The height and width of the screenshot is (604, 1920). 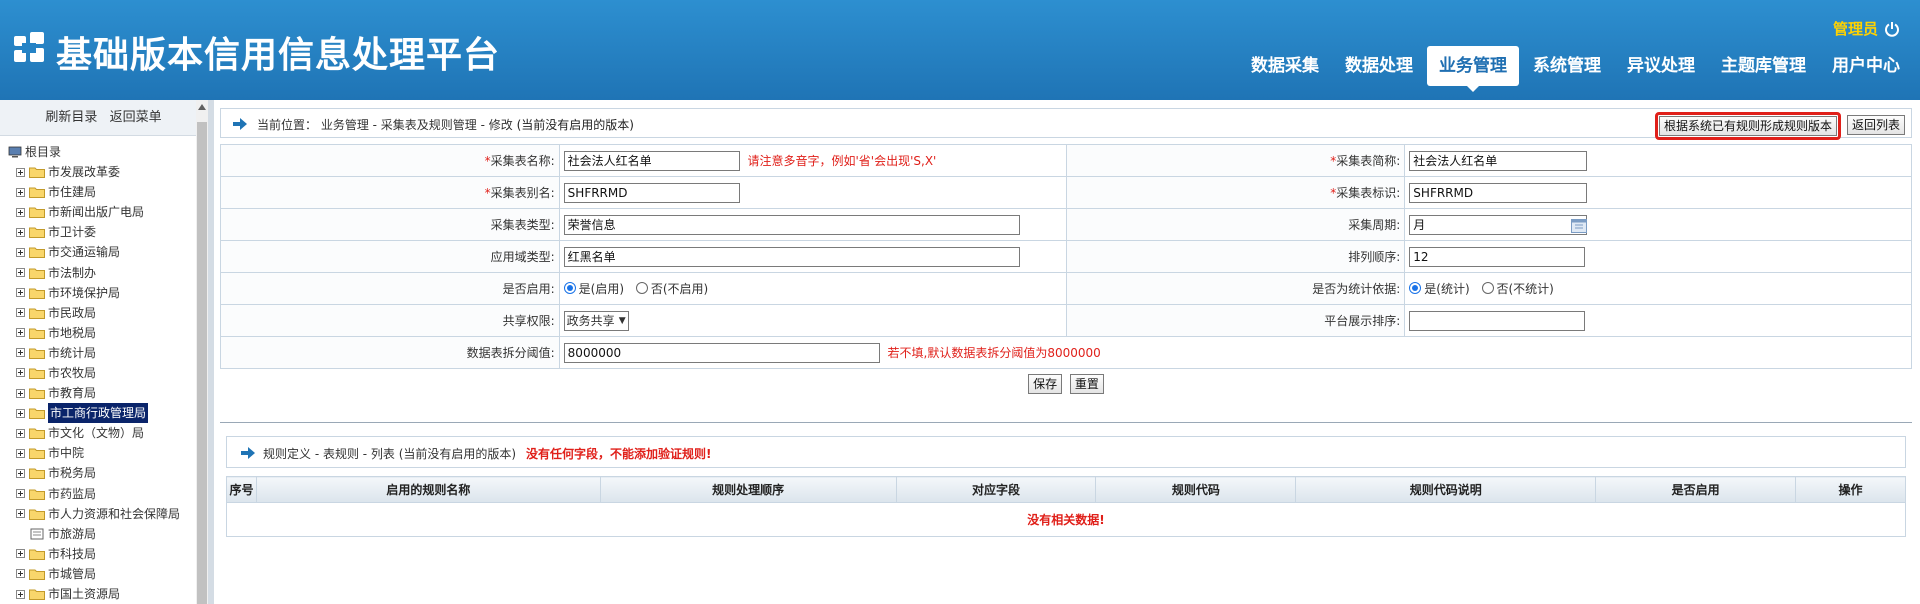 What do you see at coordinates (1763, 66) in the screenshot?
I see `nav-item-5: 主题库管理` at bounding box center [1763, 66].